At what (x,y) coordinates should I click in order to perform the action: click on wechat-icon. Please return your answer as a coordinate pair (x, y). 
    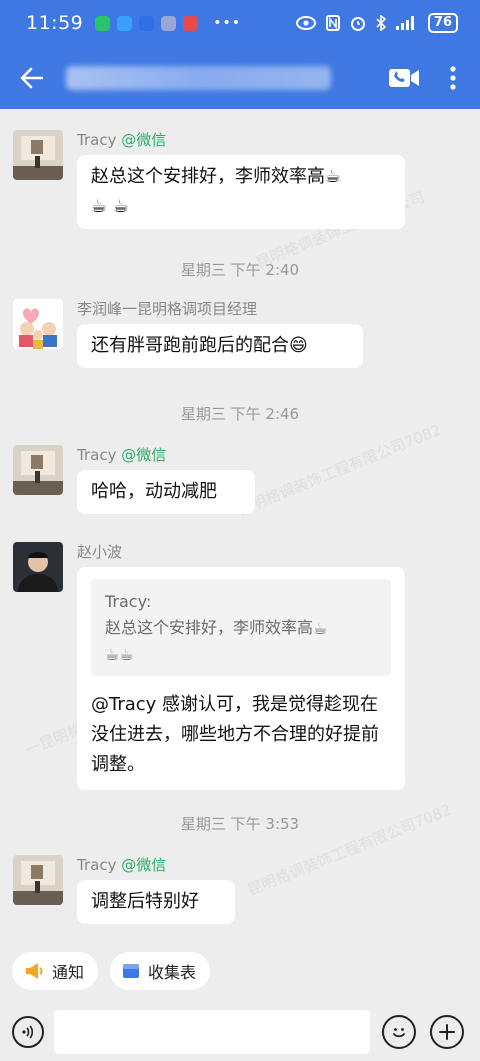
    Looking at the image, I should click on (103, 23).